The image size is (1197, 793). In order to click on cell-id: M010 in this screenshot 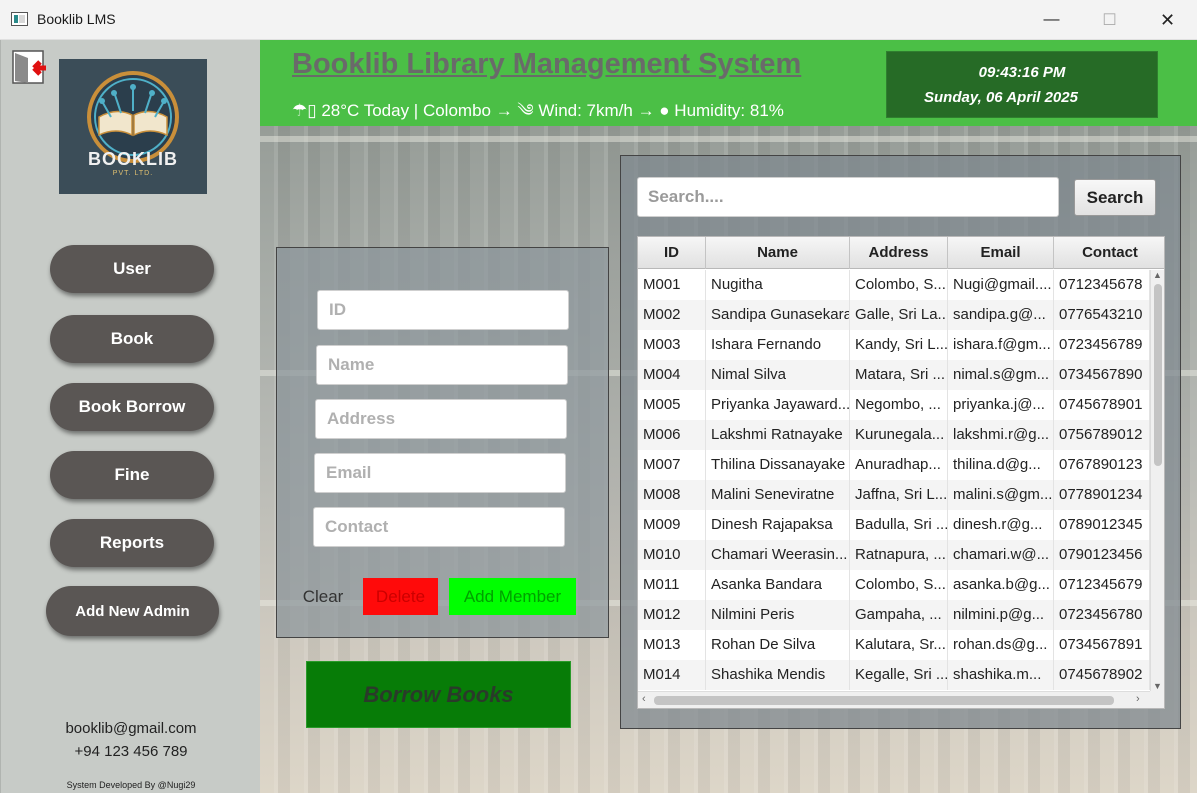, I will do `click(672, 555)`.